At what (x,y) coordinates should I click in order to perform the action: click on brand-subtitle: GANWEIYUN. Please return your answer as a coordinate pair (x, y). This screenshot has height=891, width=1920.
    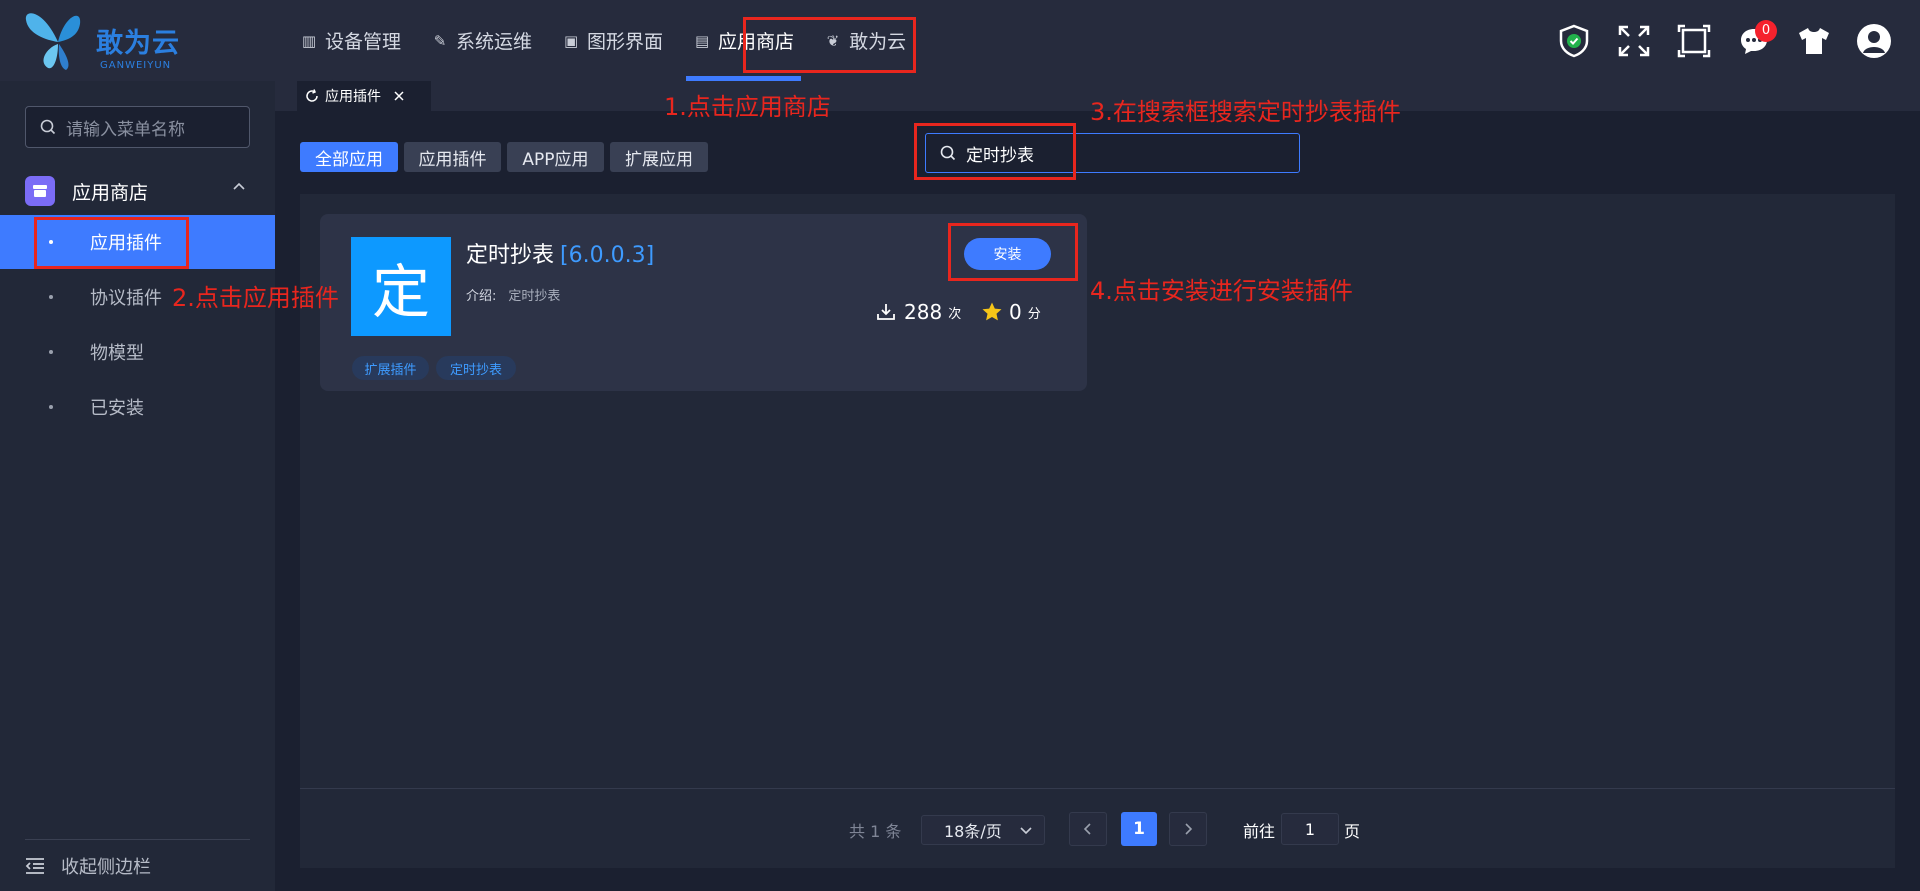
    Looking at the image, I should click on (136, 65).